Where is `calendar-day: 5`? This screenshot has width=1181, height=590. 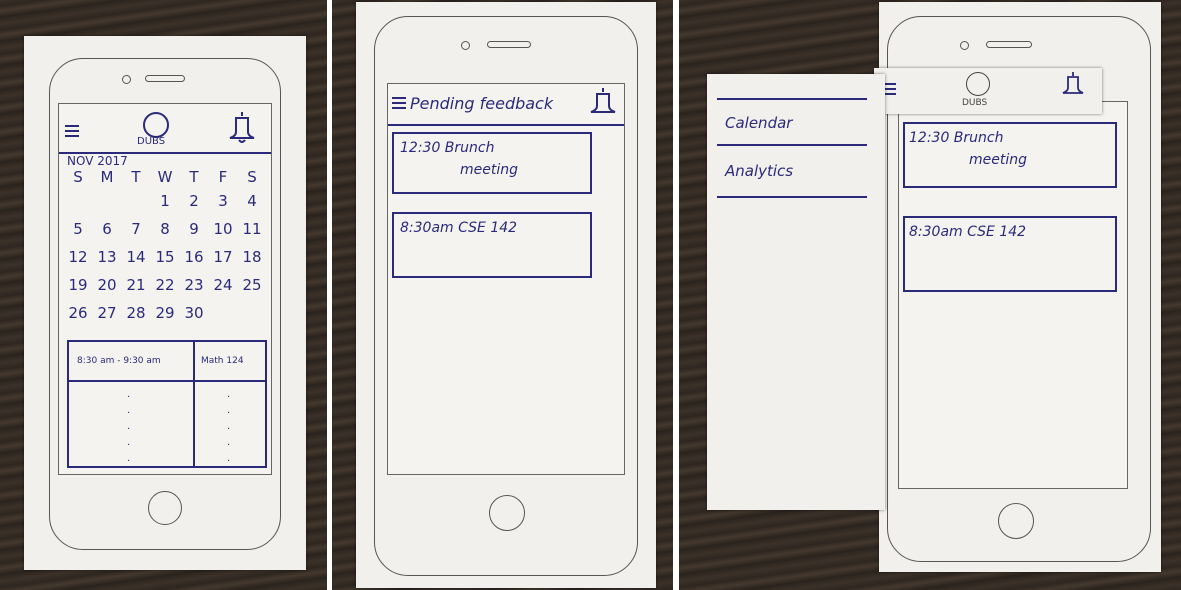
calendar-day: 5 is located at coordinates (78, 229).